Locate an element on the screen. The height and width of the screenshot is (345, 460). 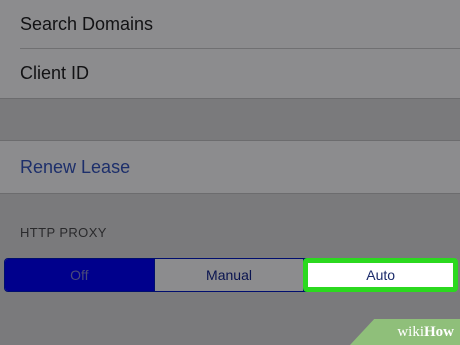
http-proxy-segmented-control: Off Manual Auto is located at coordinates (231, 275).